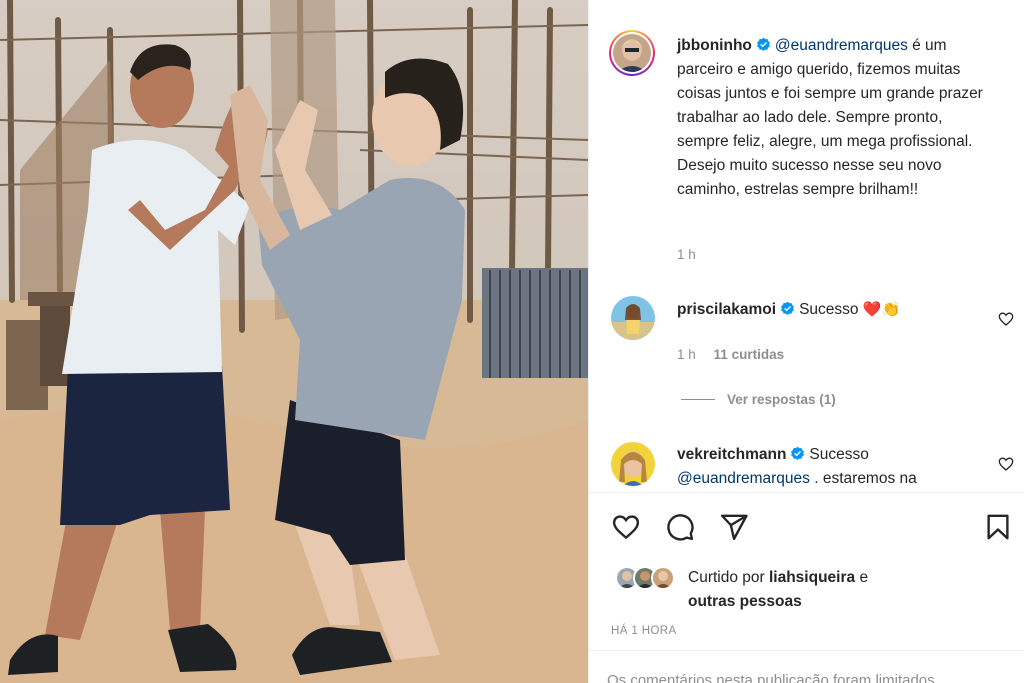 The image size is (1024, 683). What do you see at coordinates (749, 354) in the screenshot?
I see `comment-like-count: 11 curtidas` at bounding box center [749, 354].